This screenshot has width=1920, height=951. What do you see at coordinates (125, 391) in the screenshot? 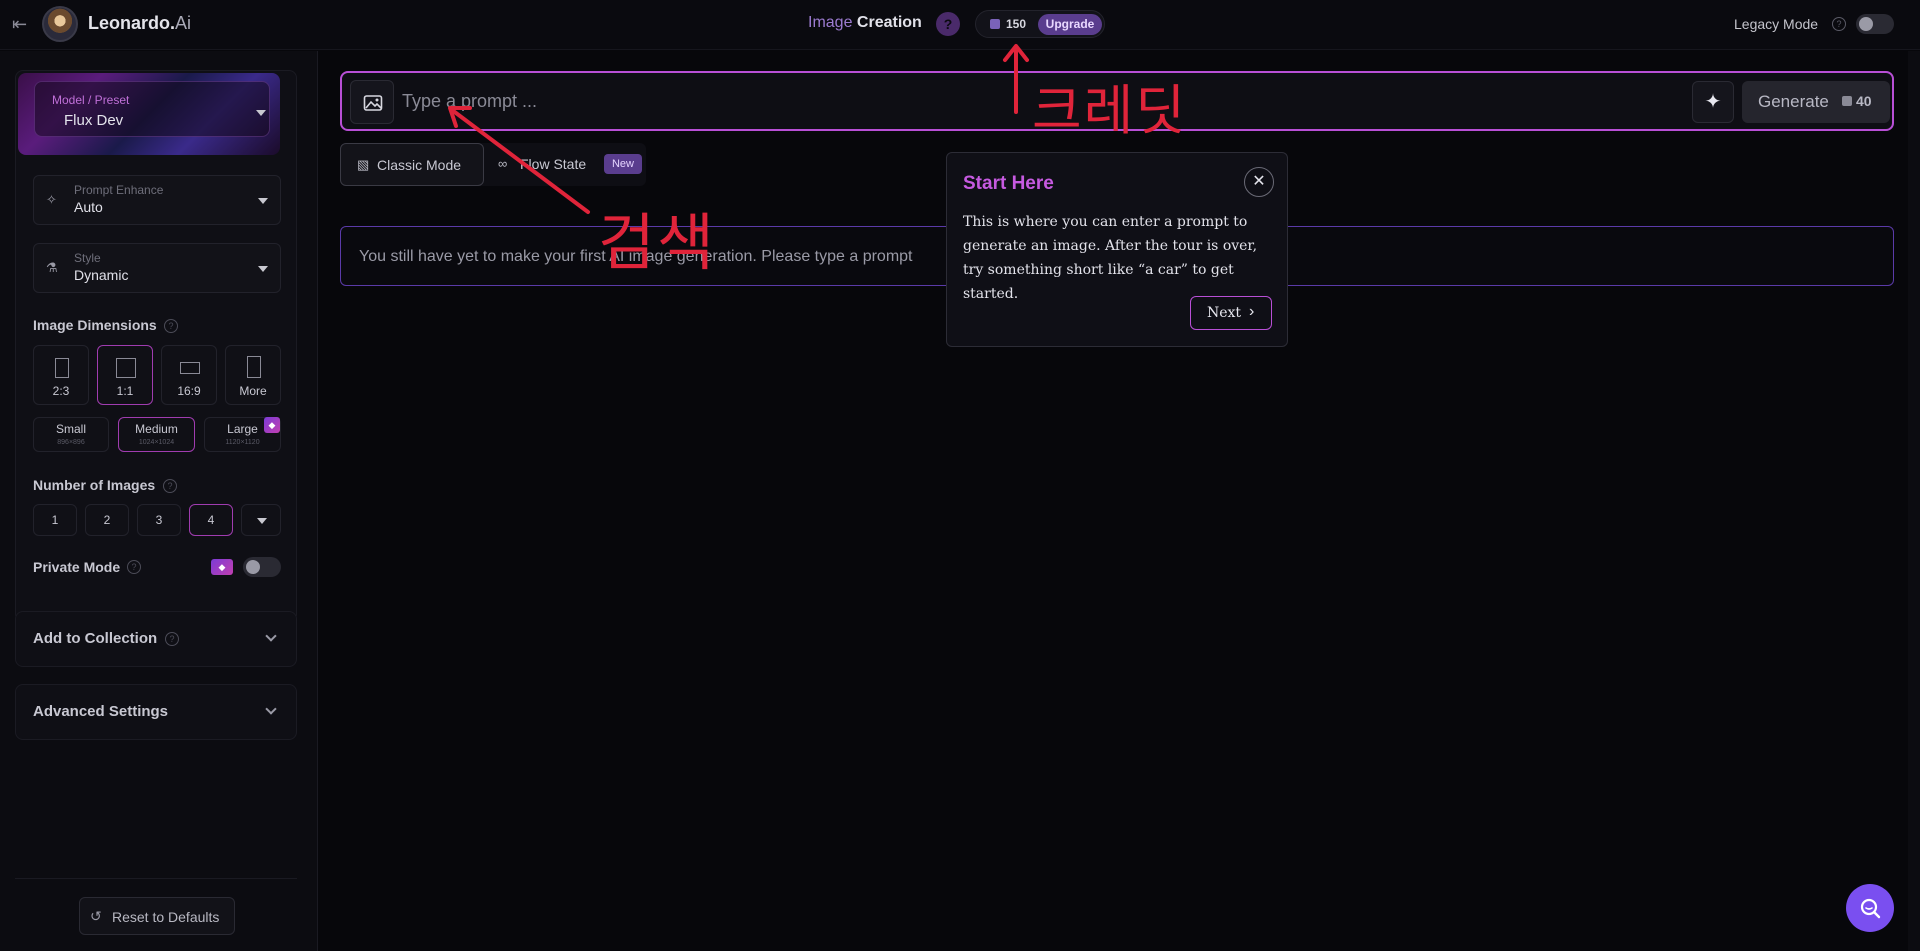
I see `dimension-label: 1:1` at bounding box center [125, 391].